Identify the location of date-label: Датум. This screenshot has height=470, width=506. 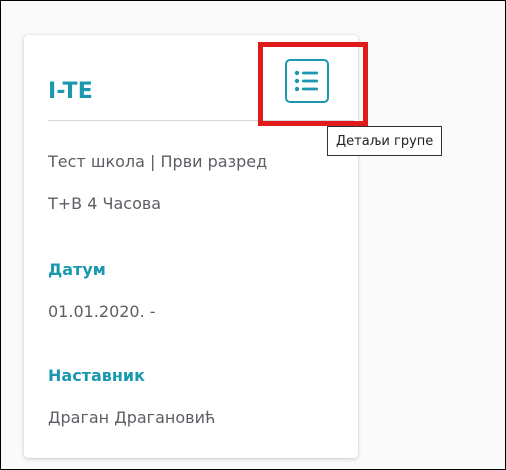
(77, 269).